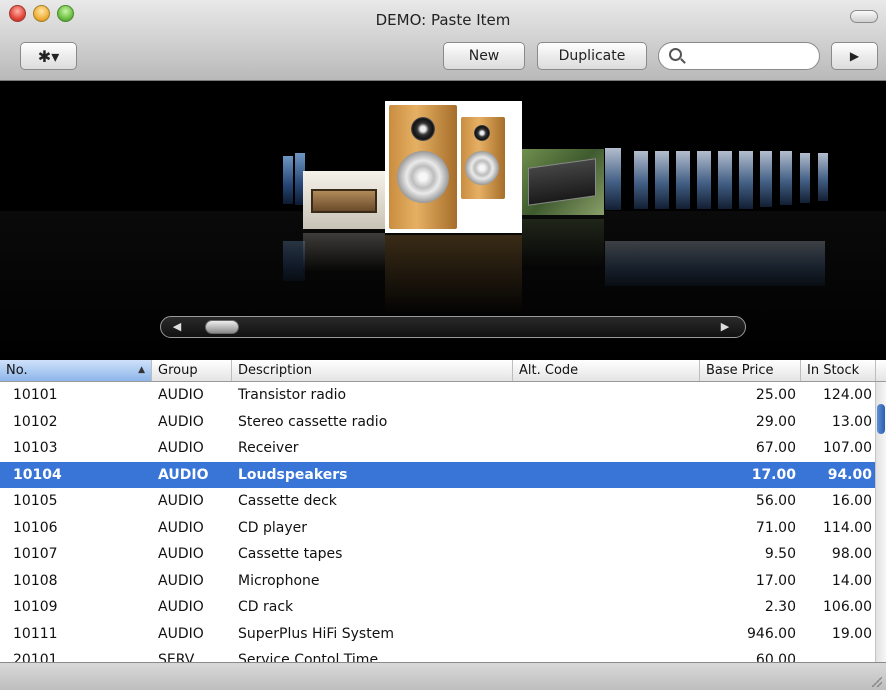  Describe the element at coordinates (864, 16) in the screenshot. I see `toolbar-toggle-button` at that location.